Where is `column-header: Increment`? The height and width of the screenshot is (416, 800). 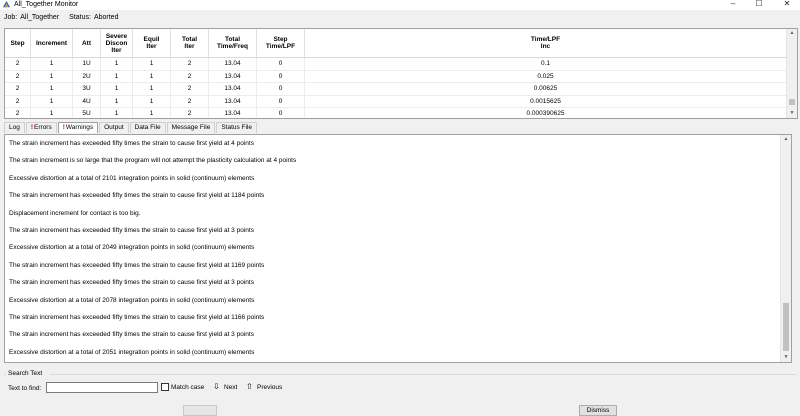
column-header: Increment is located at coordinates (52, 43).